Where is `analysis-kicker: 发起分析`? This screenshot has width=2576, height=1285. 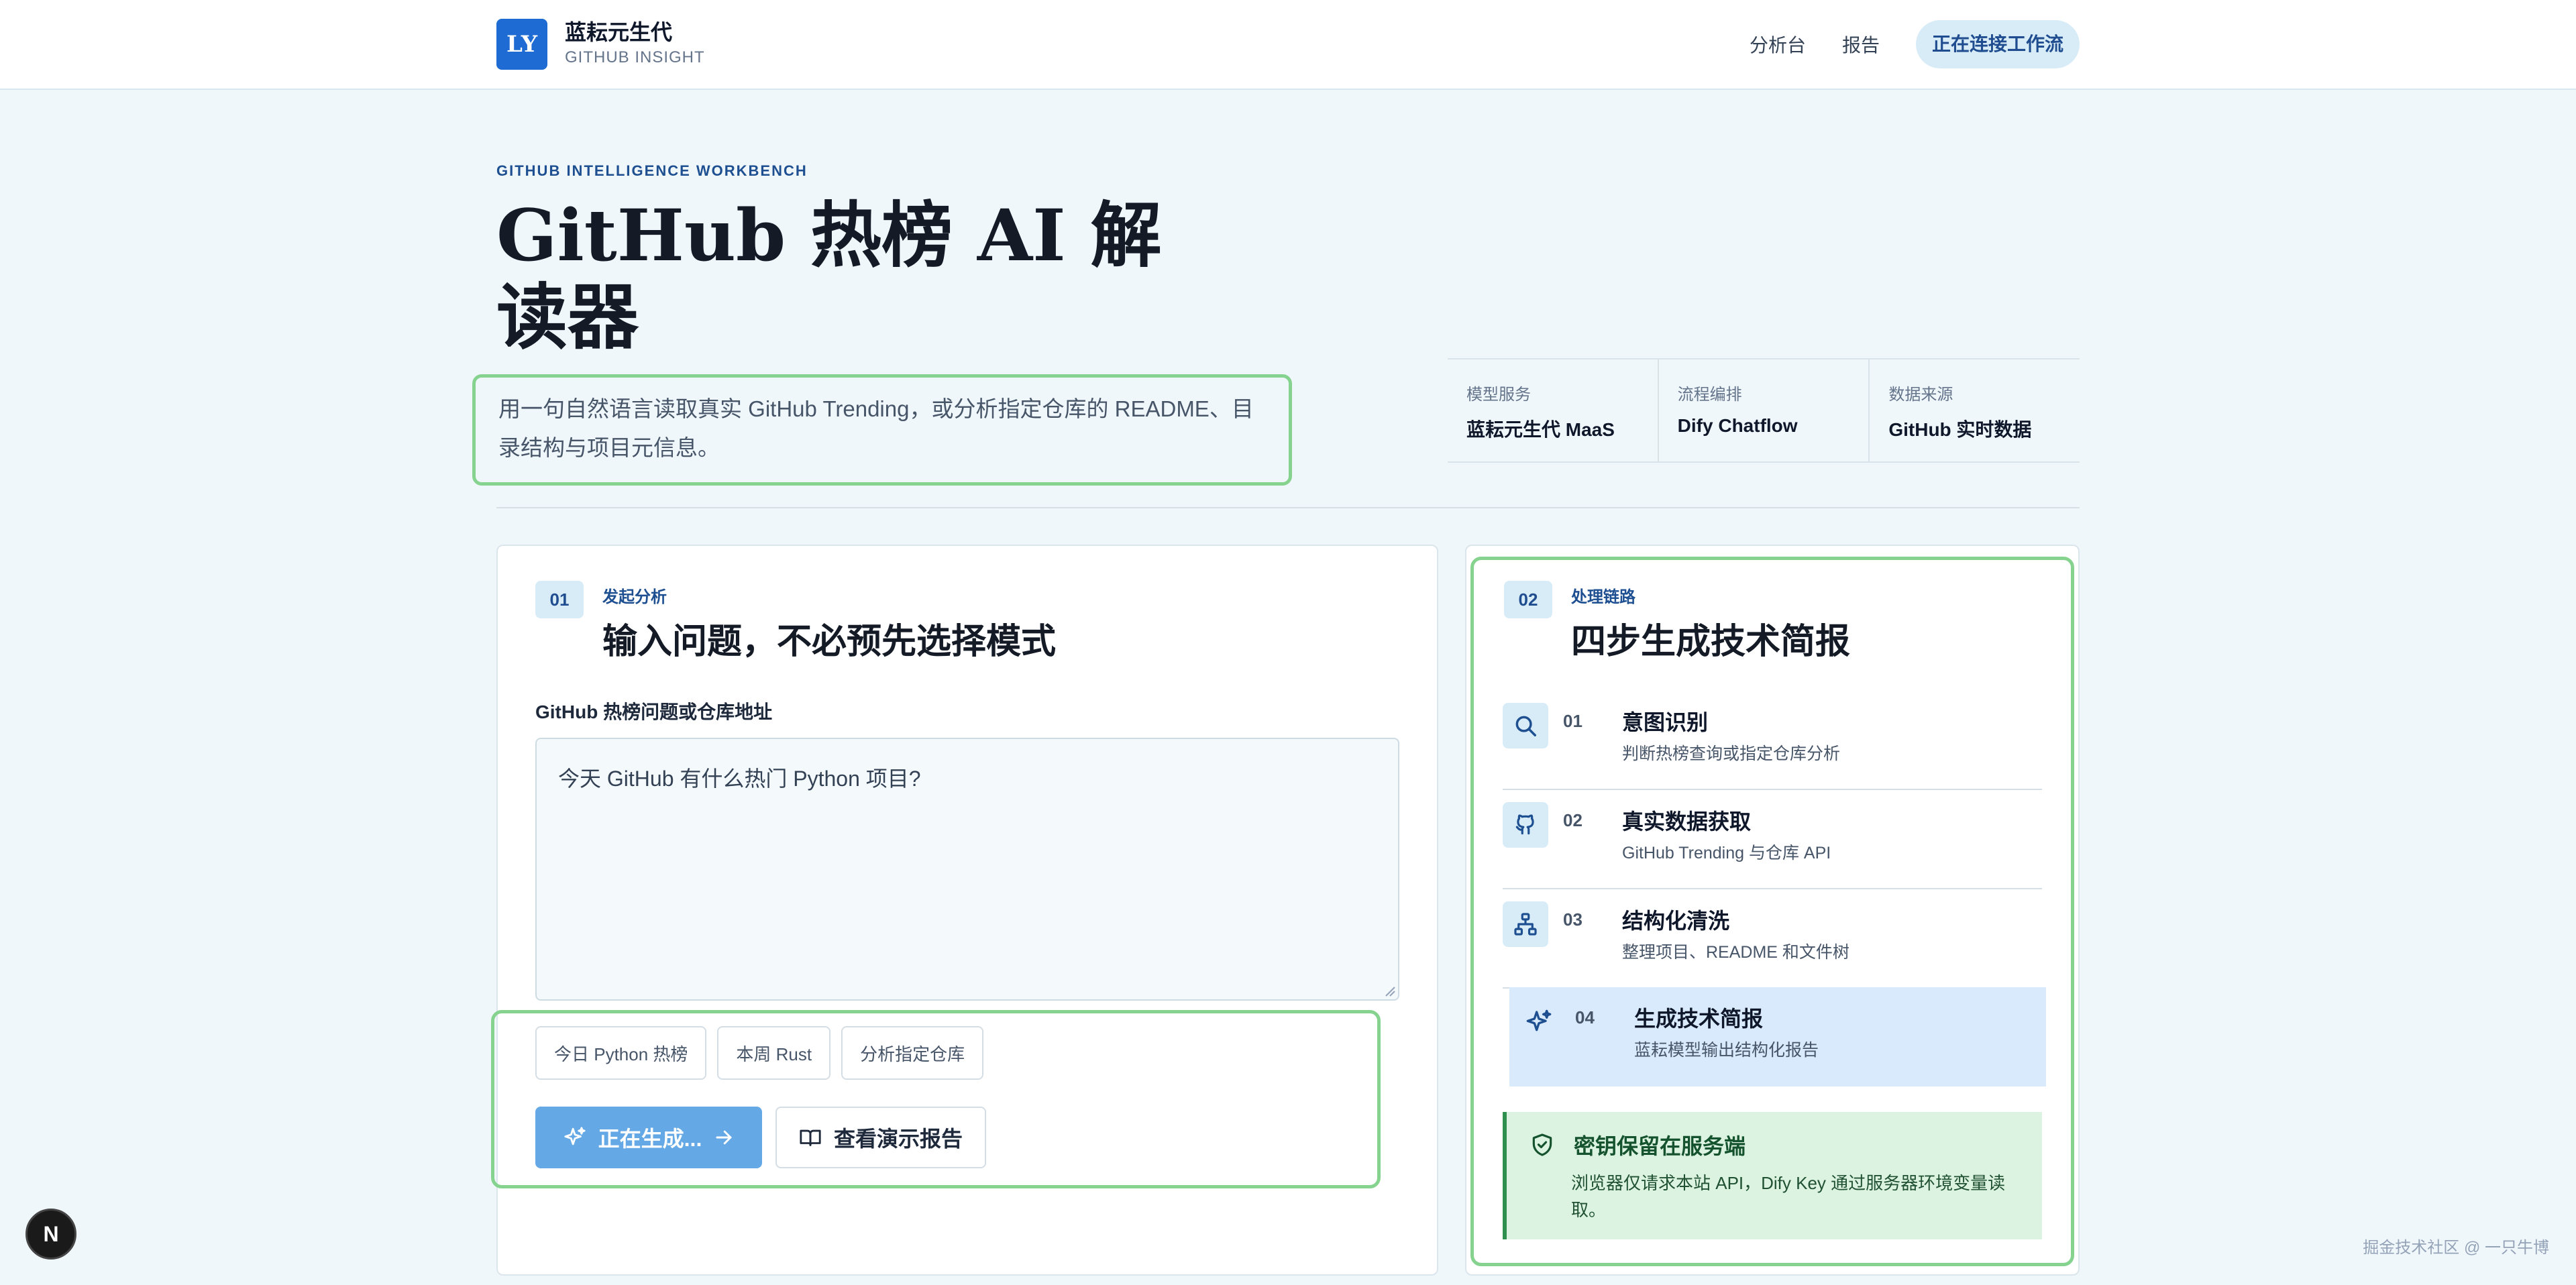
analysis-kicker: 发起分析 is located at coordinates (634, 597).